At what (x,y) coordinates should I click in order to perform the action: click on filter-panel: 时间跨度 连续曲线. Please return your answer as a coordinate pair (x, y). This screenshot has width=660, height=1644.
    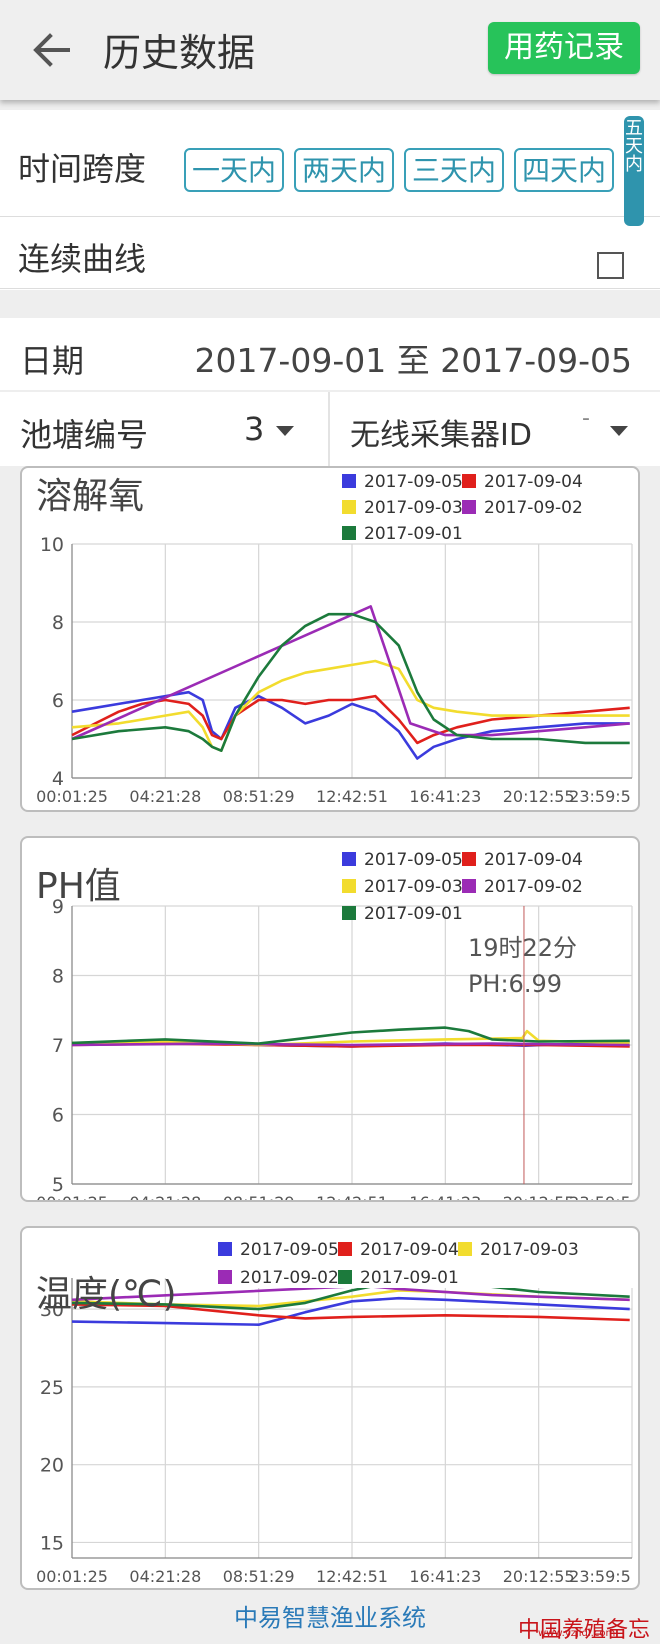
    Looking at the image, I should click on (330, 200).